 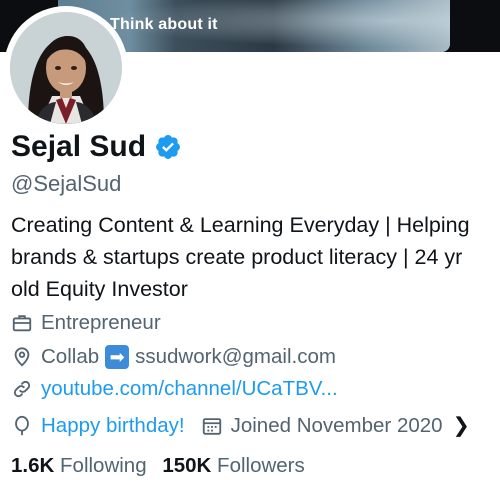 I want to click on category-label: Entrepreneur, so click(x=101, y=322).